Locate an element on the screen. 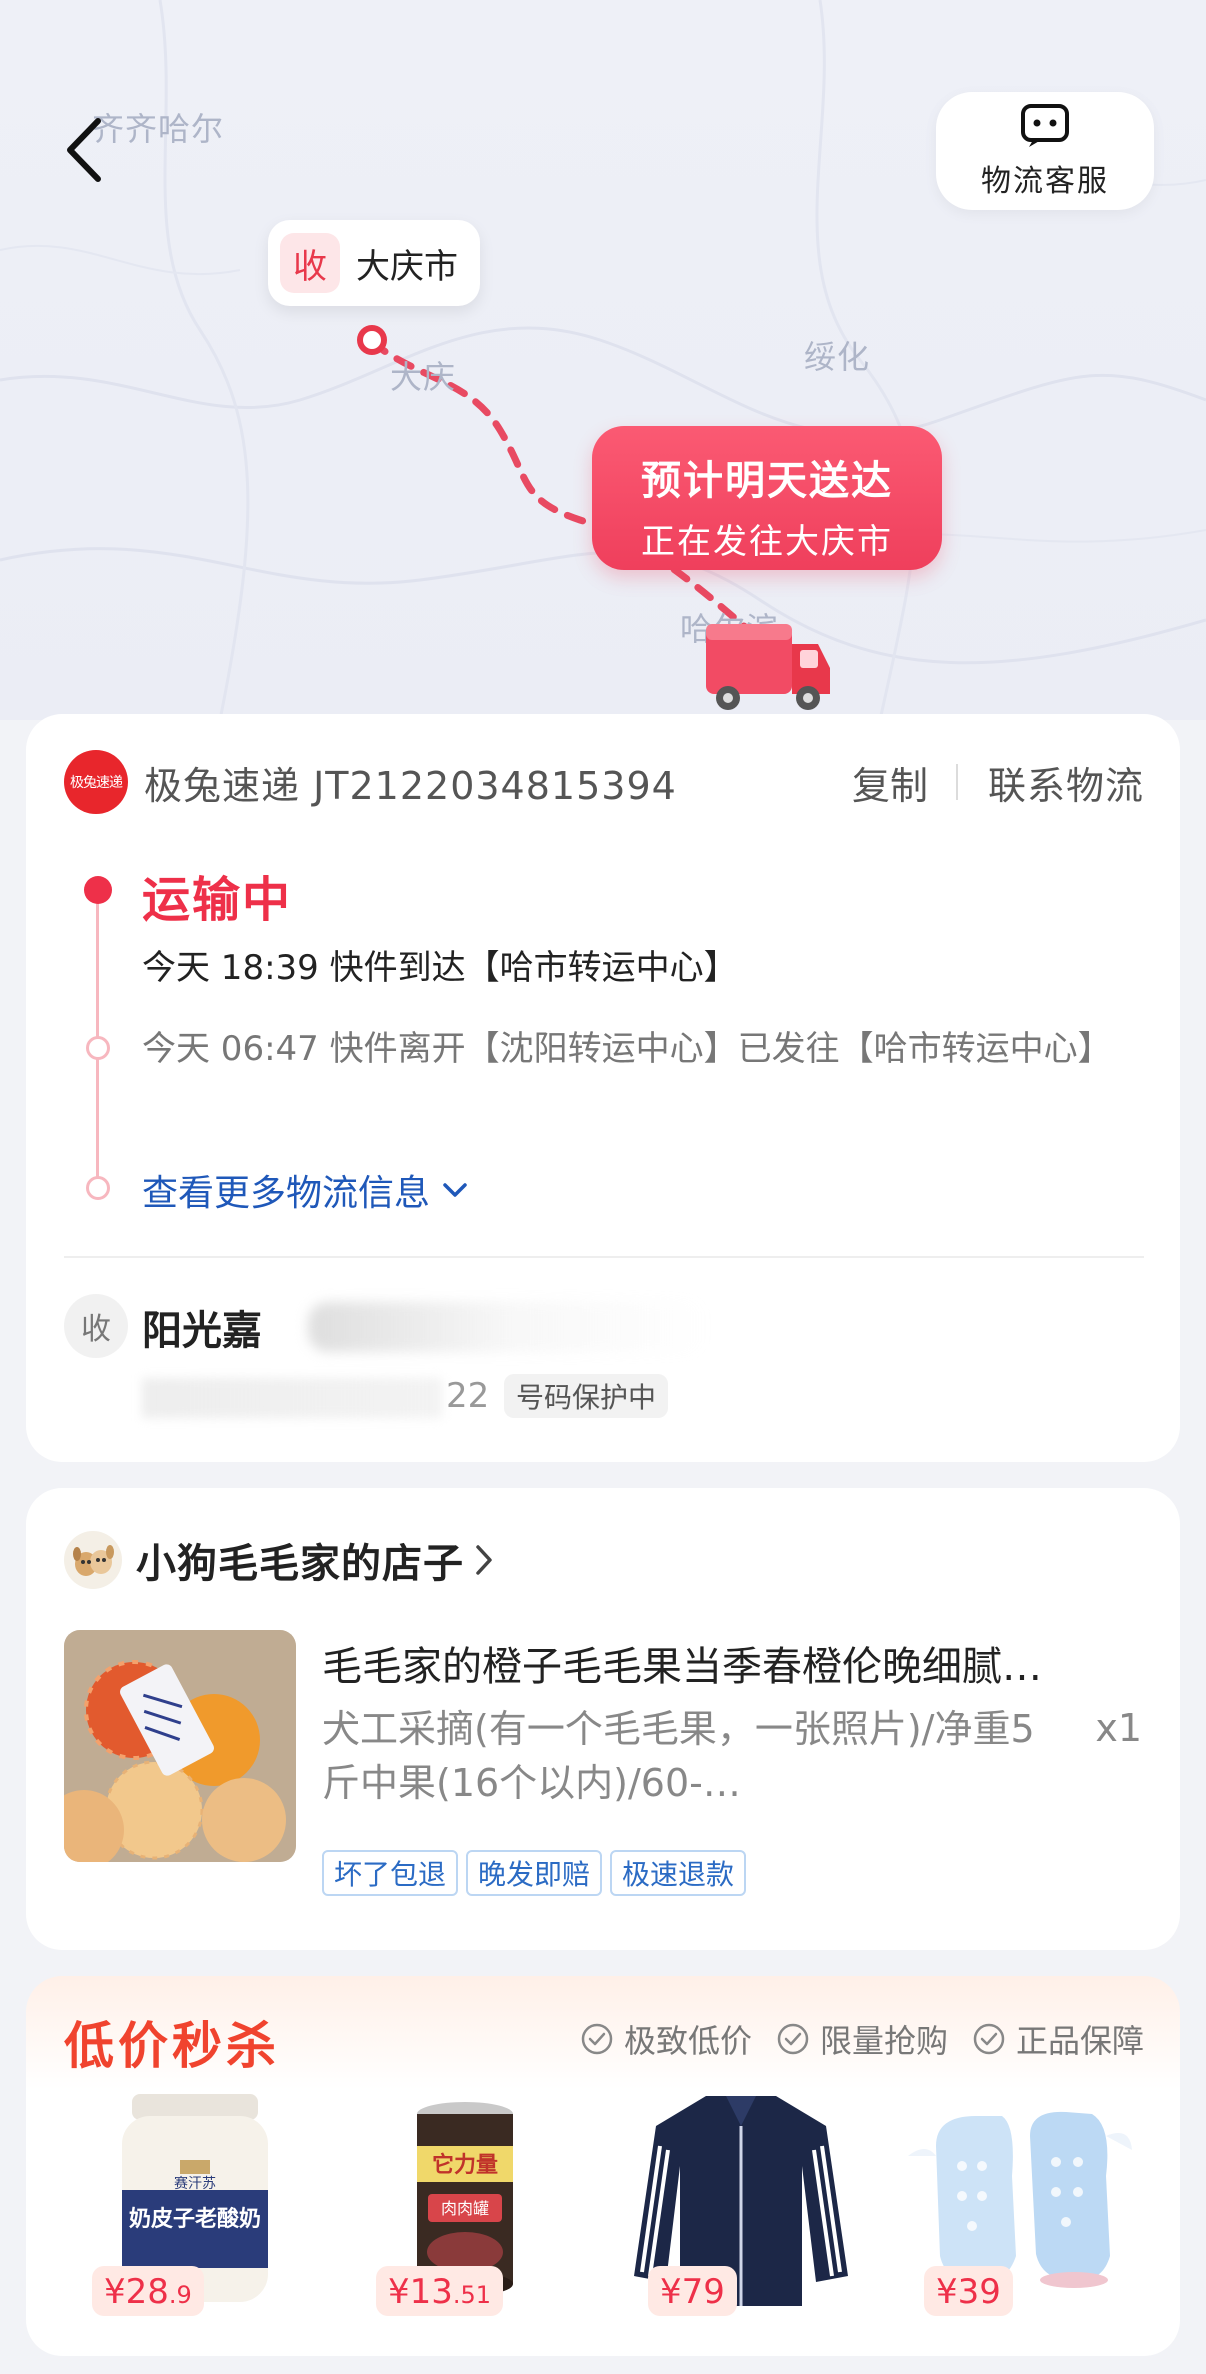 The image size is (1206, 2374). back-button is located at coordinates (84, 150).